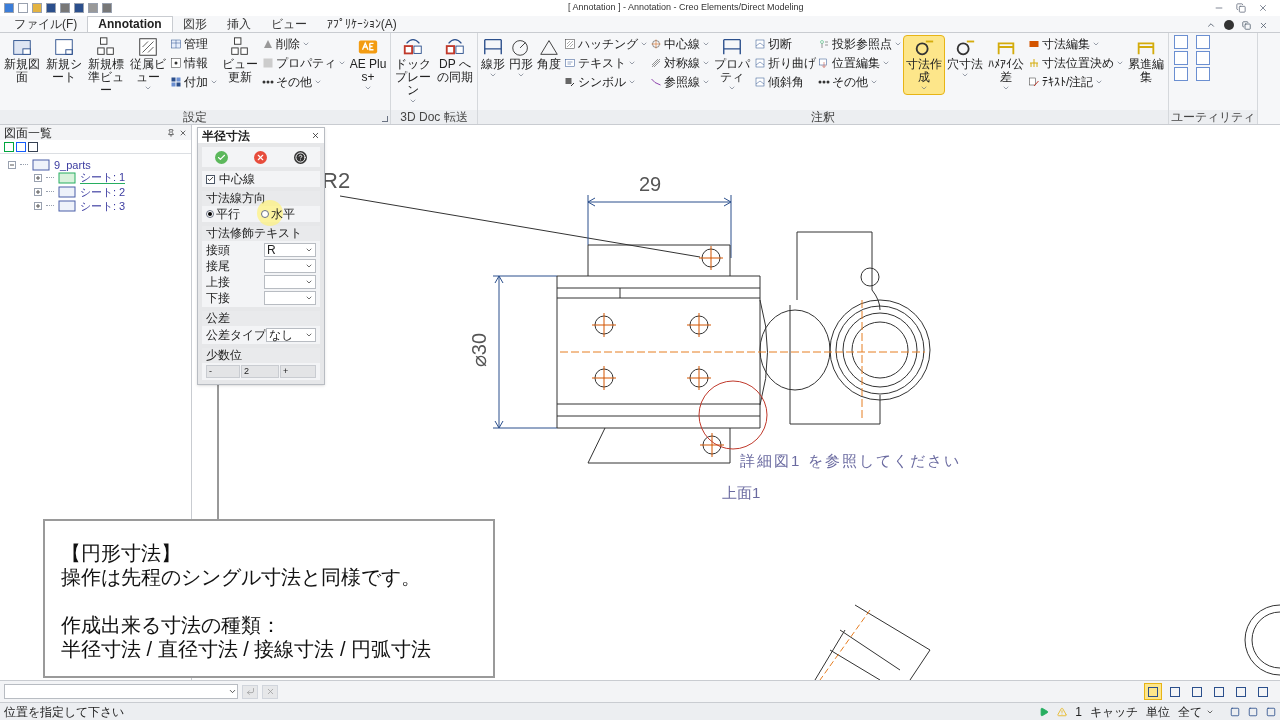  What do you see at coordinates (606, 44) in the screenshot?
I see `ribbon-small-button: ハッチング` at bounding box center [606, 44].